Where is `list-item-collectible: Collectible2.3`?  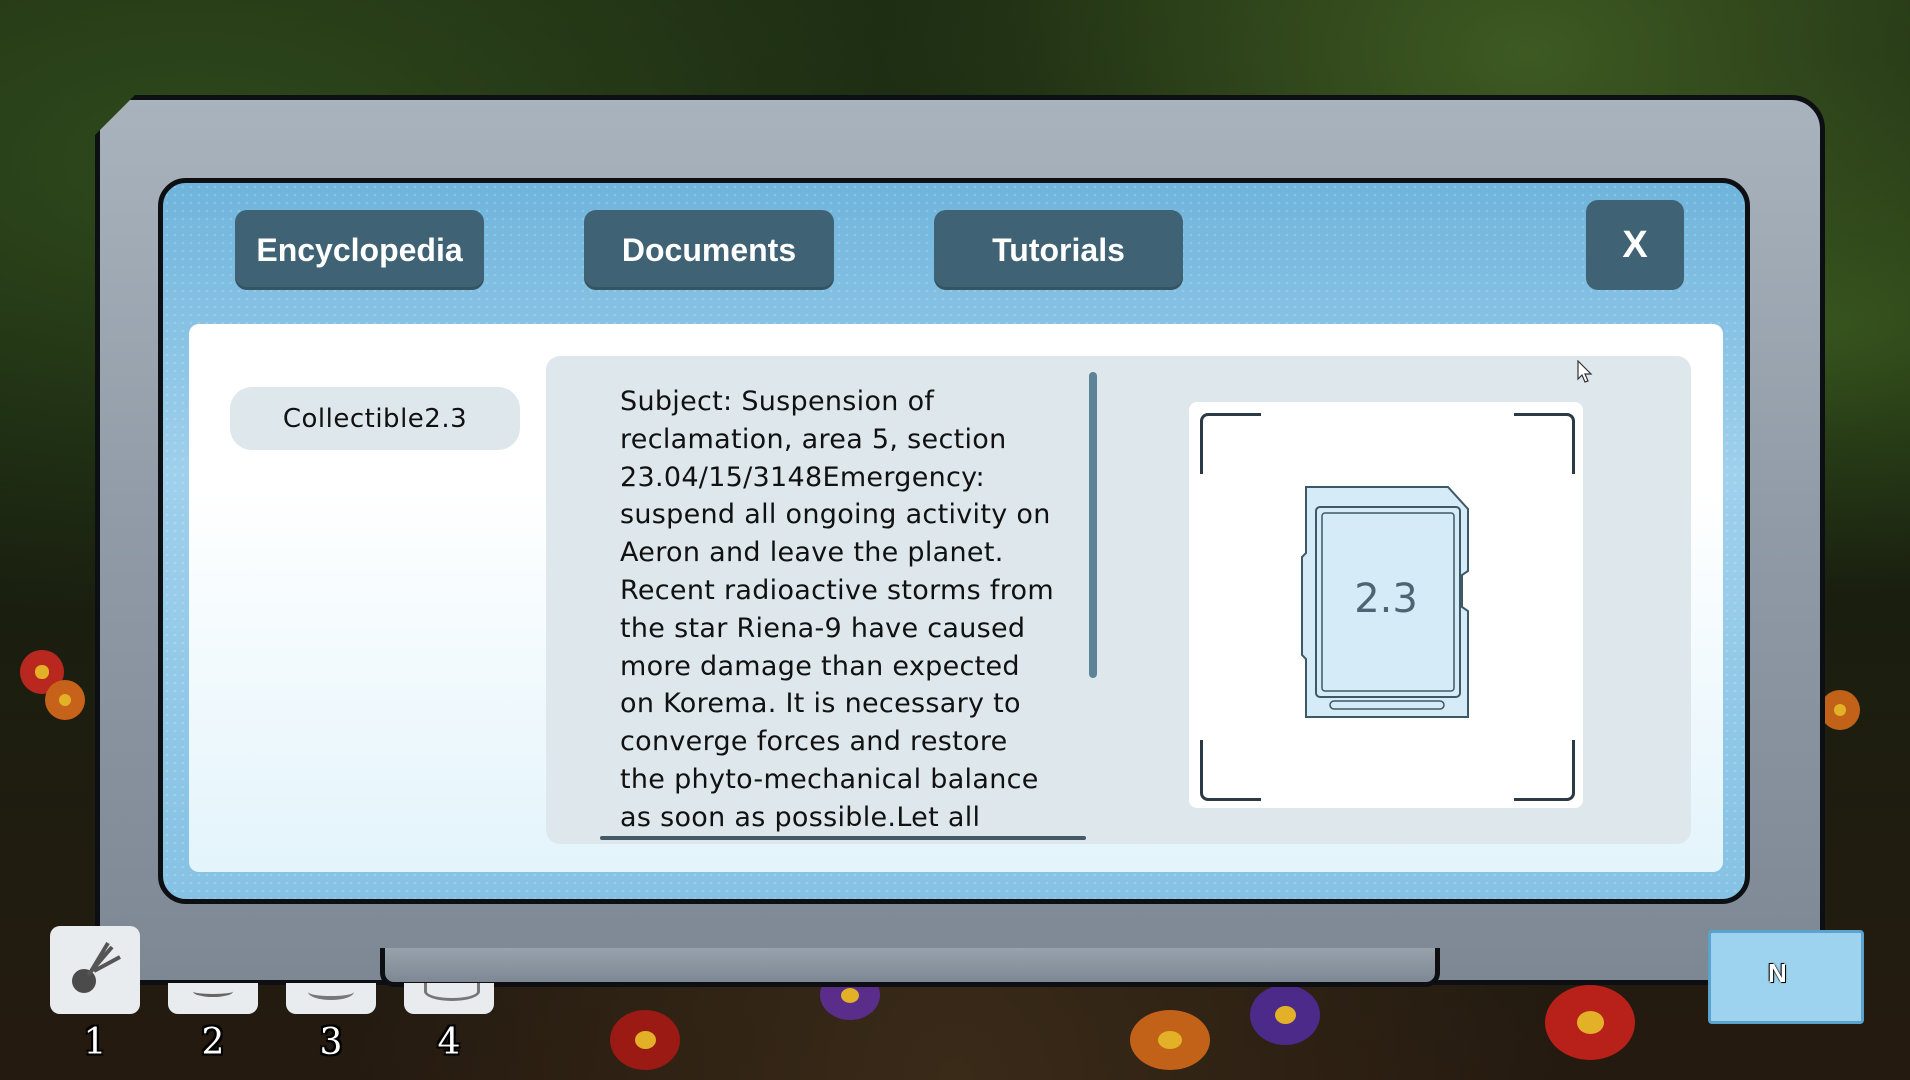 list-item-collectible: Collectible2.3 is located at coordinates (375, 418).